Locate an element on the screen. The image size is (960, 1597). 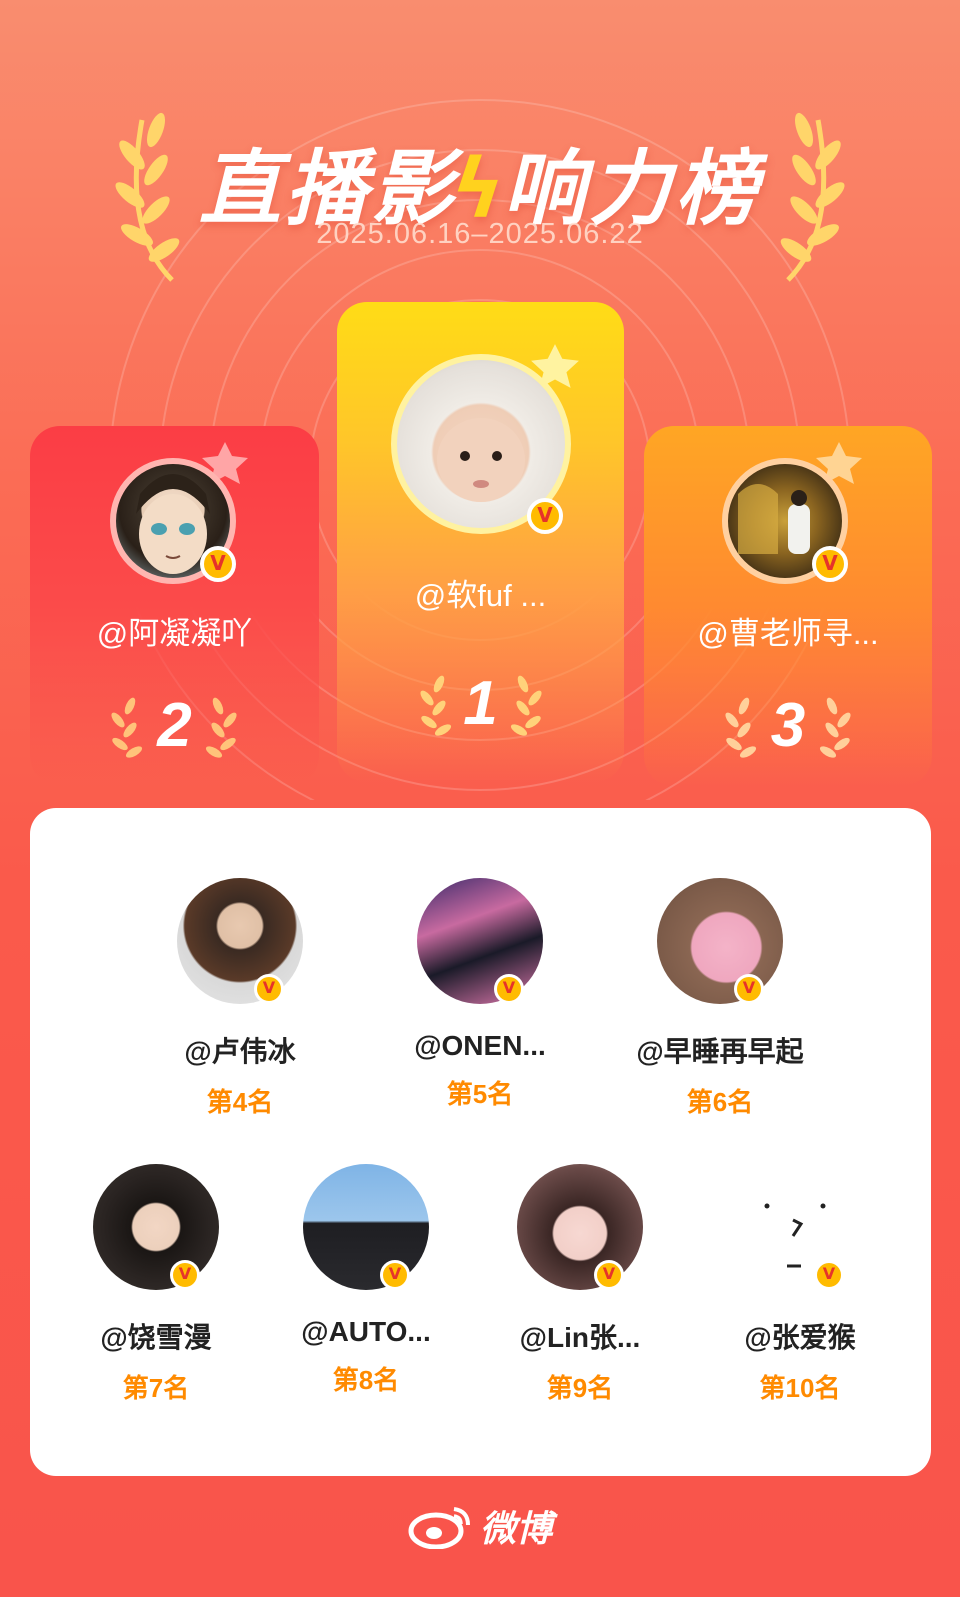
date-range: 2025.06.16–2025.06.22 is located at coordinates (480, 234).